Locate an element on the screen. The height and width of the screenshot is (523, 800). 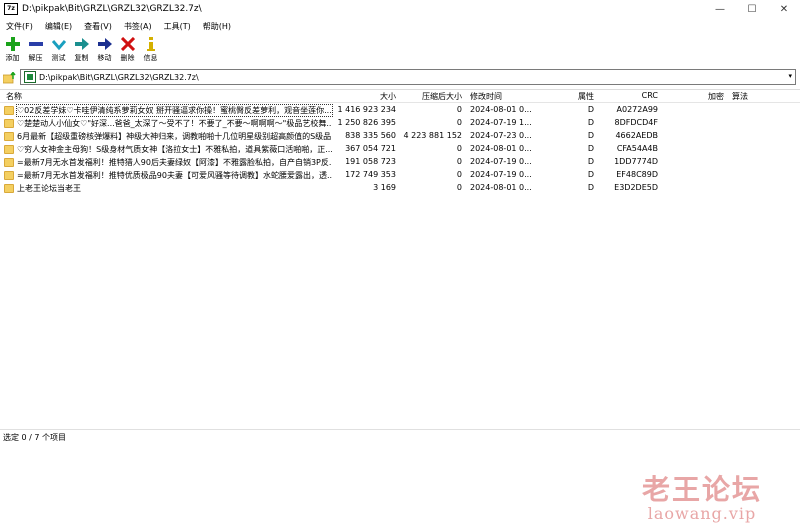
column-attributes: 属性 is located at coordinates (567, 96).